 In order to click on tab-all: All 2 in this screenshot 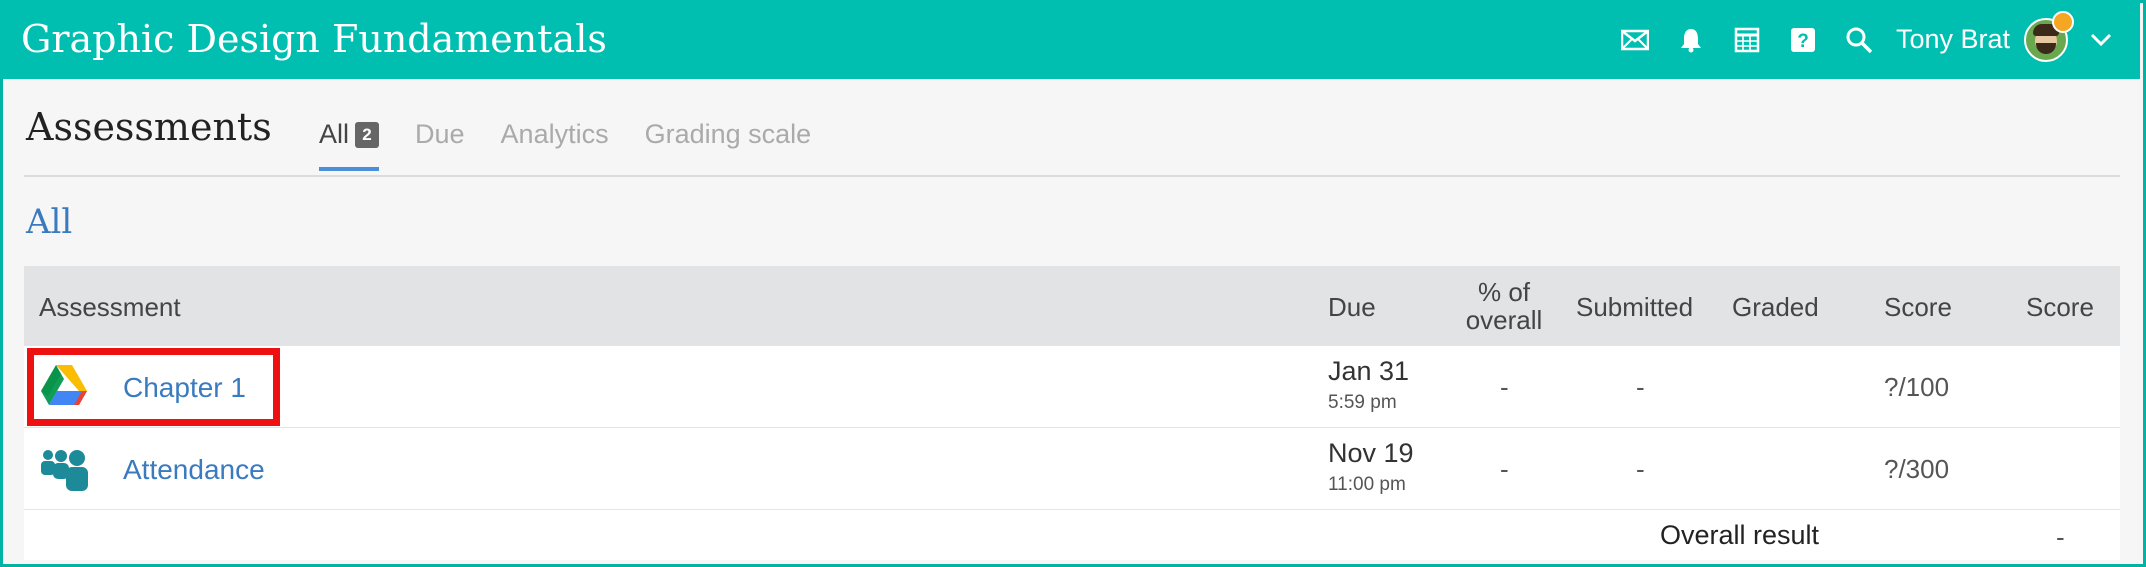, I will do `click(349, 145)`.